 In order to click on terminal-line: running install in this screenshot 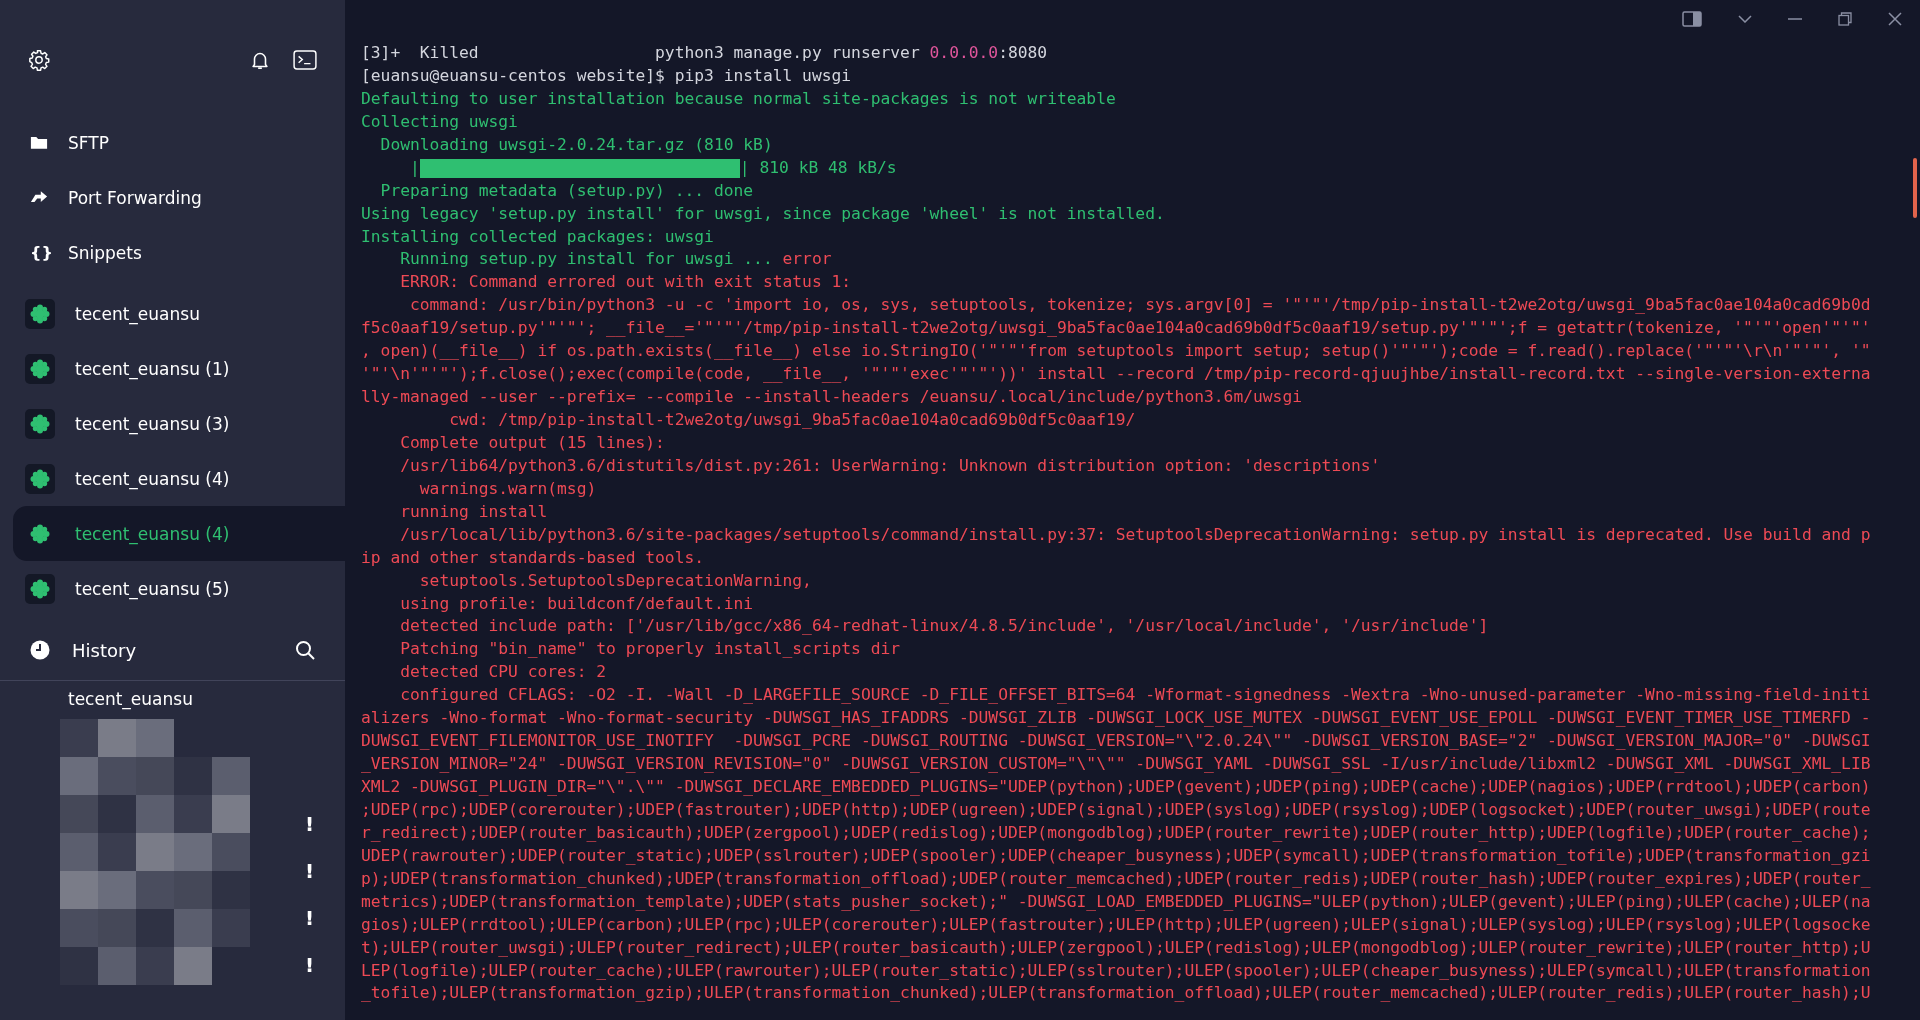, I will do `click(474, 511)`.